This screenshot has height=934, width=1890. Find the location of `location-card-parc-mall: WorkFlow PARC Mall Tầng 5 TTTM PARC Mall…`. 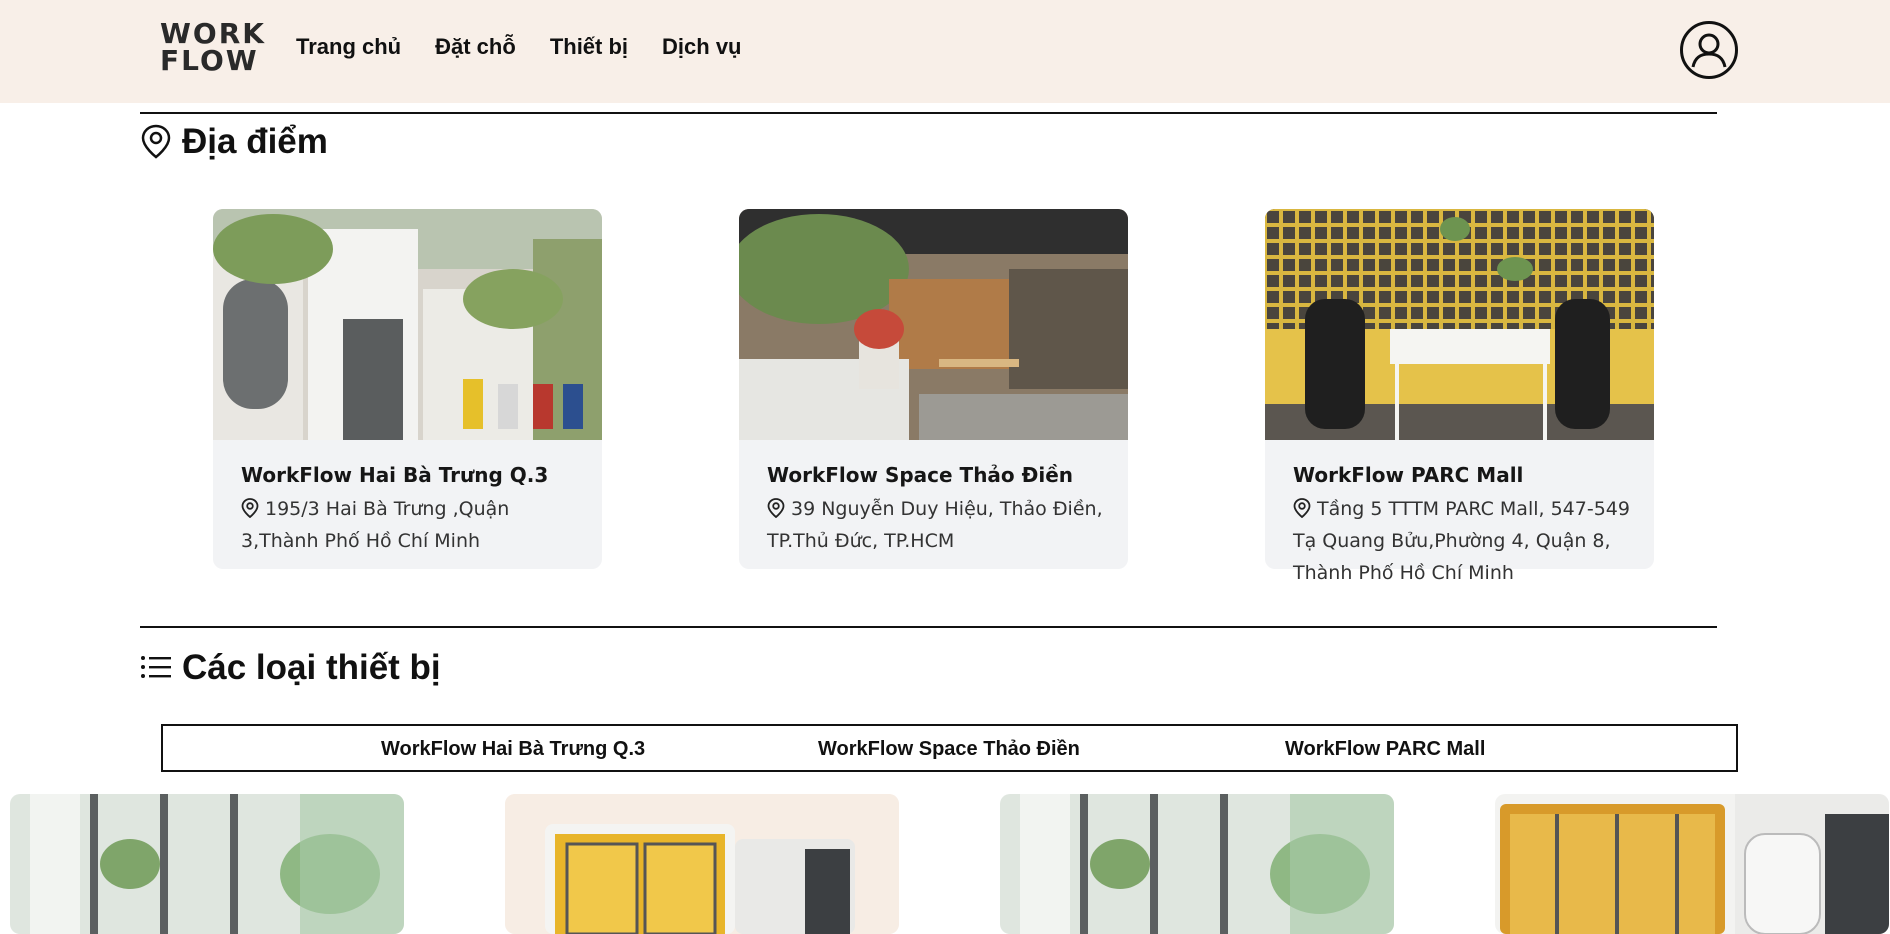

location-card-parc-mall: WorkFlow PARC Mall Tầng 5 TTTM PARC Mall… is located at coordinates (1459, 396).